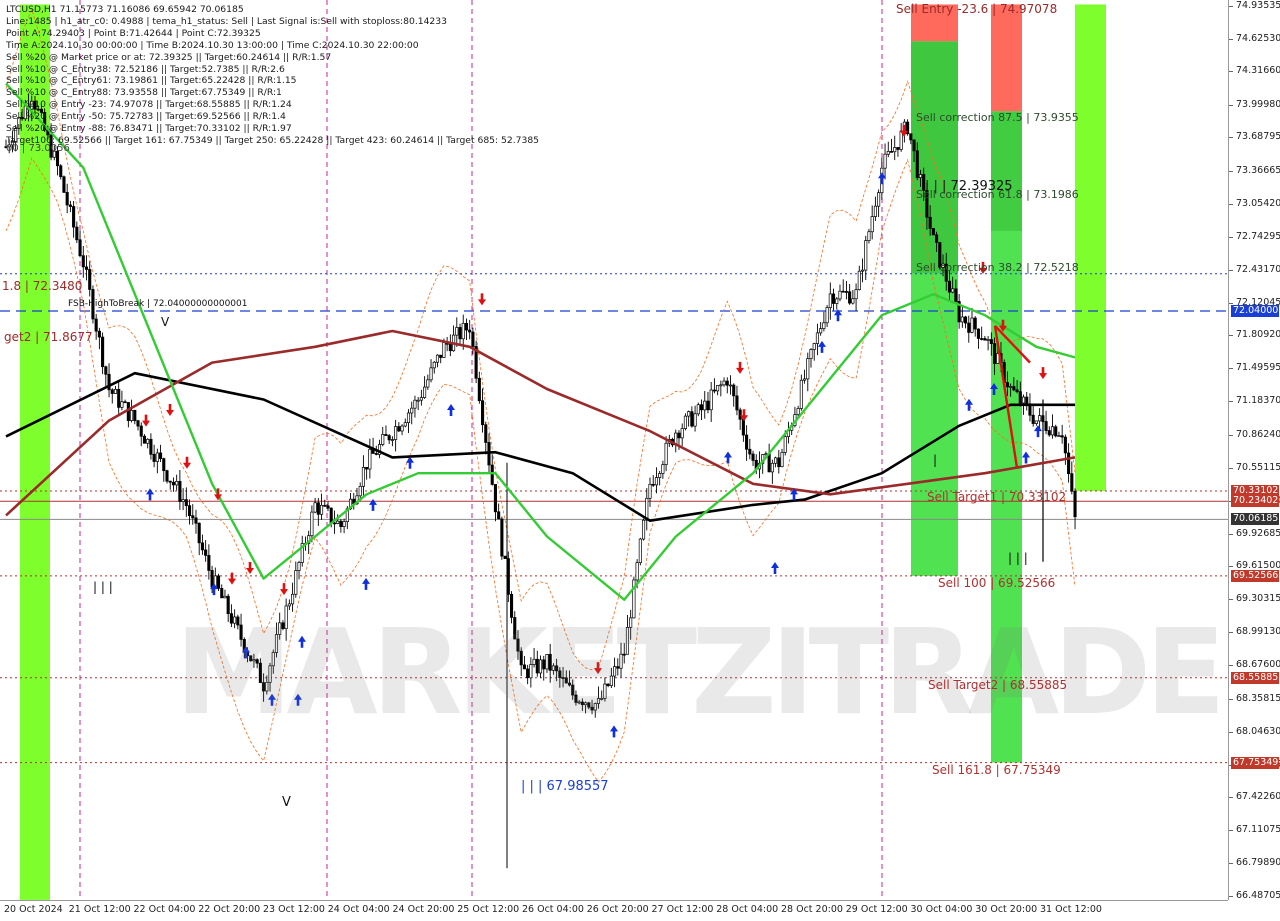 This screenshot has height=921, width=1280. Describe the element at coordinates (164, 909) in the screenshot. I see `time-tick-label: 22 Oct 04:00` at that location.